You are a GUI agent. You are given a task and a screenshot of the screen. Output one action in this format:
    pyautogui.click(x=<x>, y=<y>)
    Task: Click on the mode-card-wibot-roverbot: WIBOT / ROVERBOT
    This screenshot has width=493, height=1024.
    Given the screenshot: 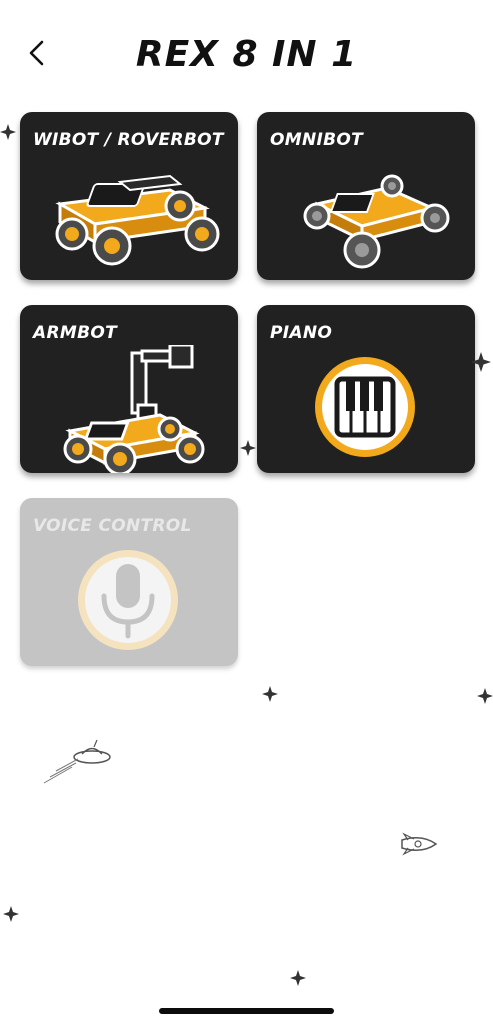 What is the action you would take?
    pyautogui.click(x=129, y=196)
    